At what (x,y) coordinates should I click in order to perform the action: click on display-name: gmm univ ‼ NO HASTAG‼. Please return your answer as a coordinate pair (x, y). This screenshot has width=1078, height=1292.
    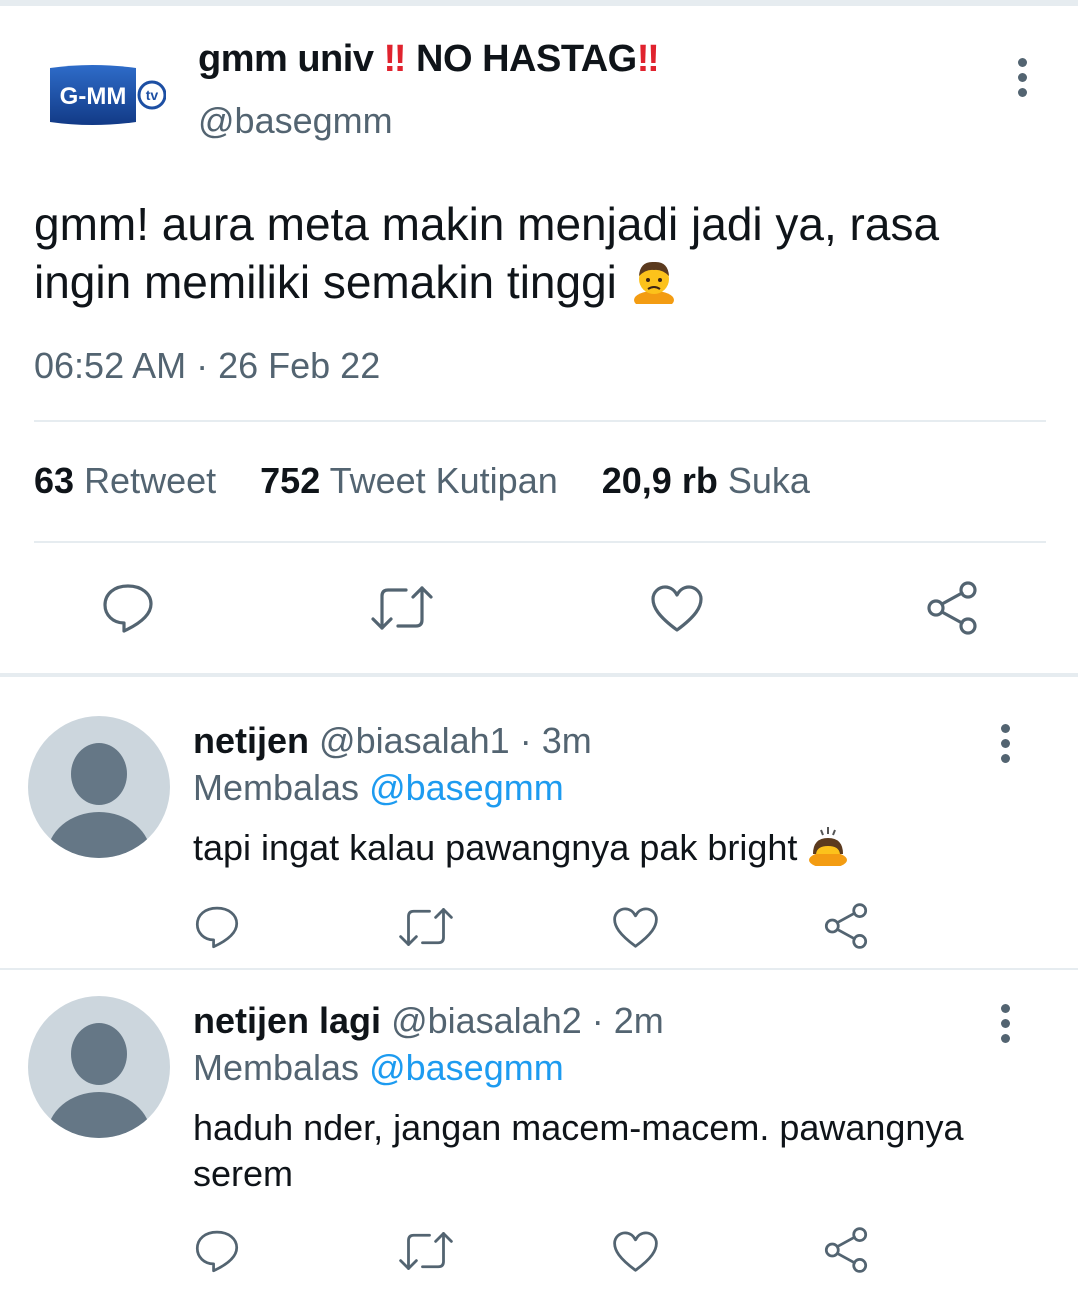
    Looking at the image, I should click on (429, 59).